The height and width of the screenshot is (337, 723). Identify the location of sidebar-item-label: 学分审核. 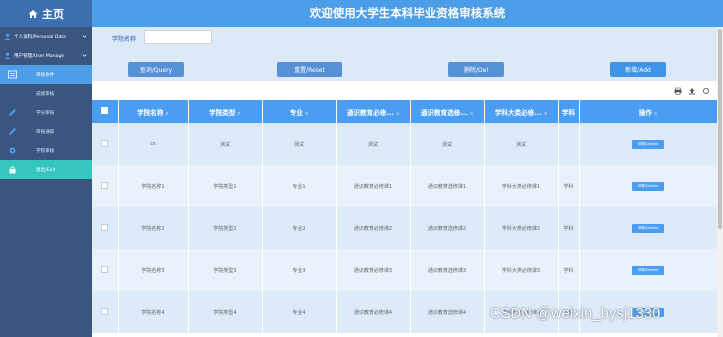
(45, 113).